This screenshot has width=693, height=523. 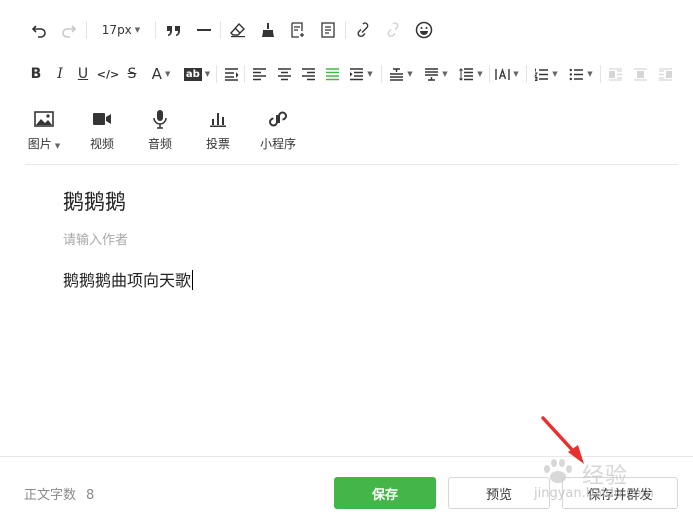 I want to click on article-body-editor: 鹅鹅鹅曲项向天歌, so click(x=128, y=279).